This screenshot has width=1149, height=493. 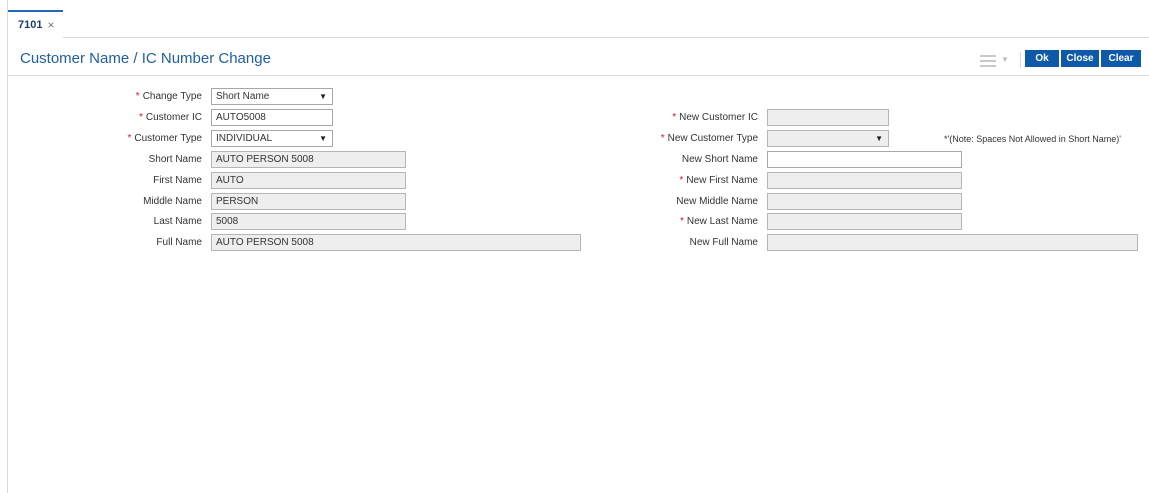 I want to click on middle-name-label: Middle Name, so click(x=172, y=201).